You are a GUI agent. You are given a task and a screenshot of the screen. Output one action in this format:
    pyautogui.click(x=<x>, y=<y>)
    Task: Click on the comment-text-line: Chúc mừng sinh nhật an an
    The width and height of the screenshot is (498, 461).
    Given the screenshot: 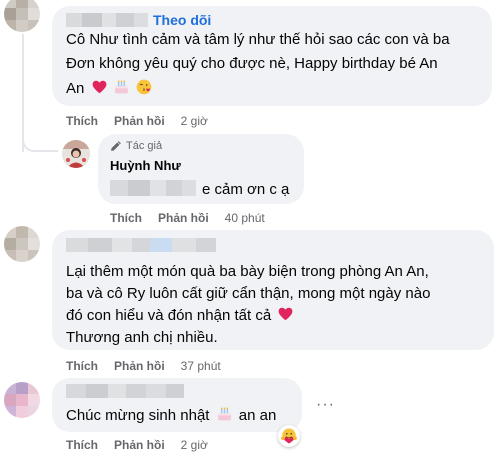 What is the action you would take?
    pyautogui.click(x=171, y=415)
    